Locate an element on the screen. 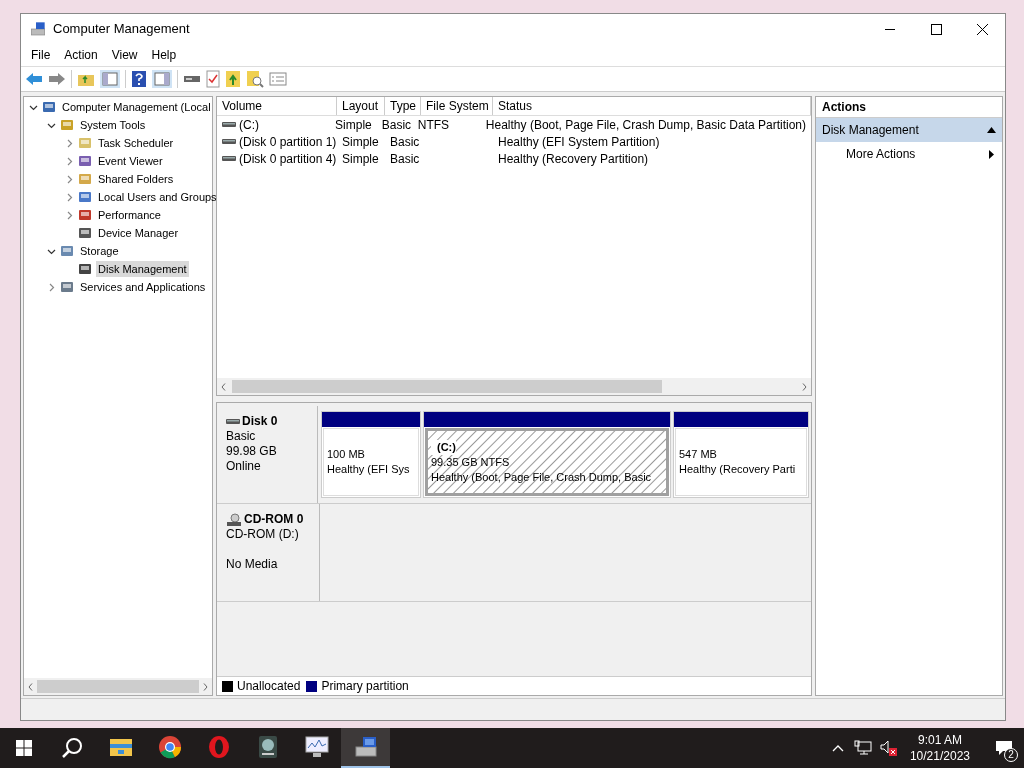 The width and height of the screenshot is (1024, 768). disk-detail: 99.98 GB is located at coordinates (252, 451).